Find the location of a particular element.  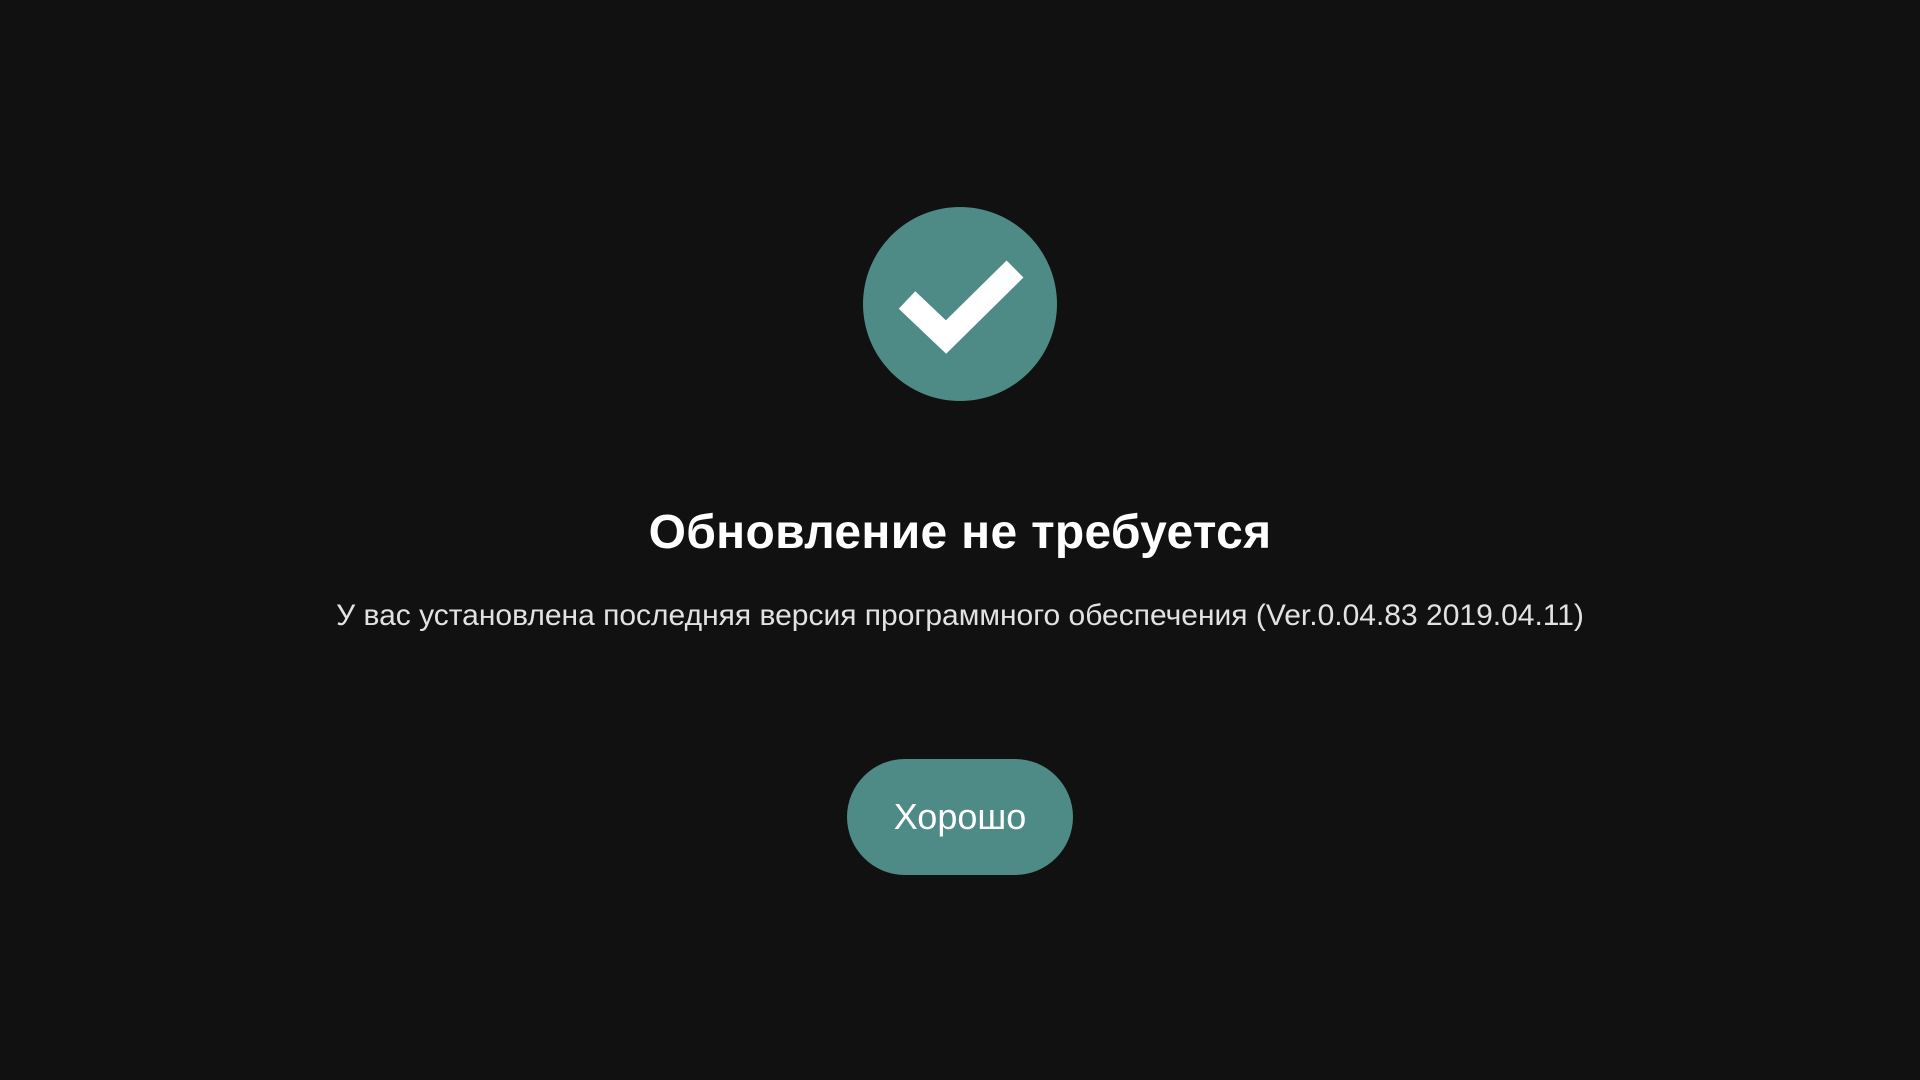

ok-button: Хорошо is located at coordinates (960, 817).